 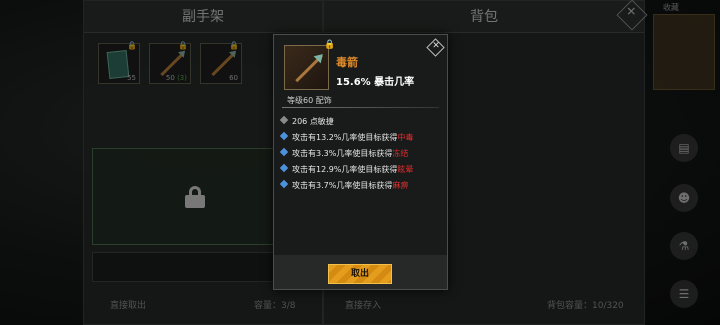 What do you see at coordinates (306, 67) in the screenshot?
I see `item-icon` at bounding box center [306, 67].